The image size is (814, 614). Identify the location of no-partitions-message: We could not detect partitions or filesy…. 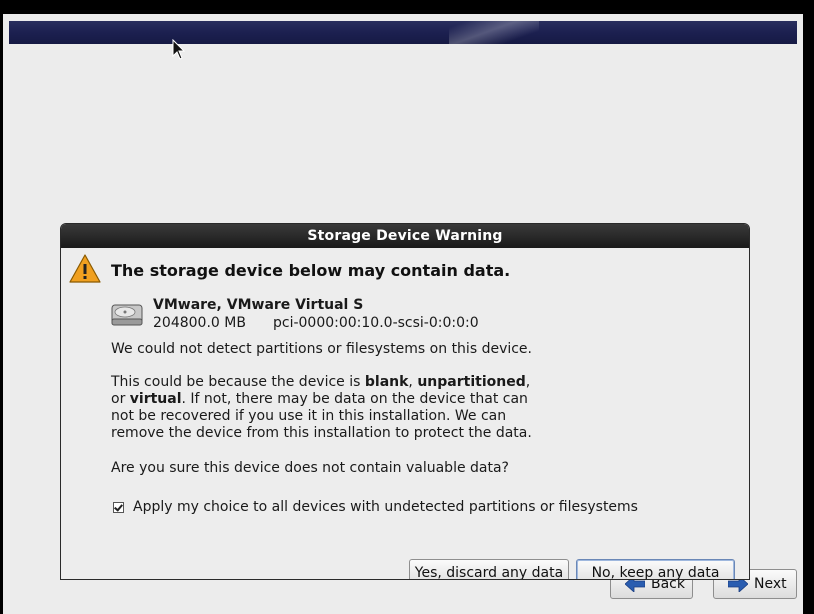
(321, 349).